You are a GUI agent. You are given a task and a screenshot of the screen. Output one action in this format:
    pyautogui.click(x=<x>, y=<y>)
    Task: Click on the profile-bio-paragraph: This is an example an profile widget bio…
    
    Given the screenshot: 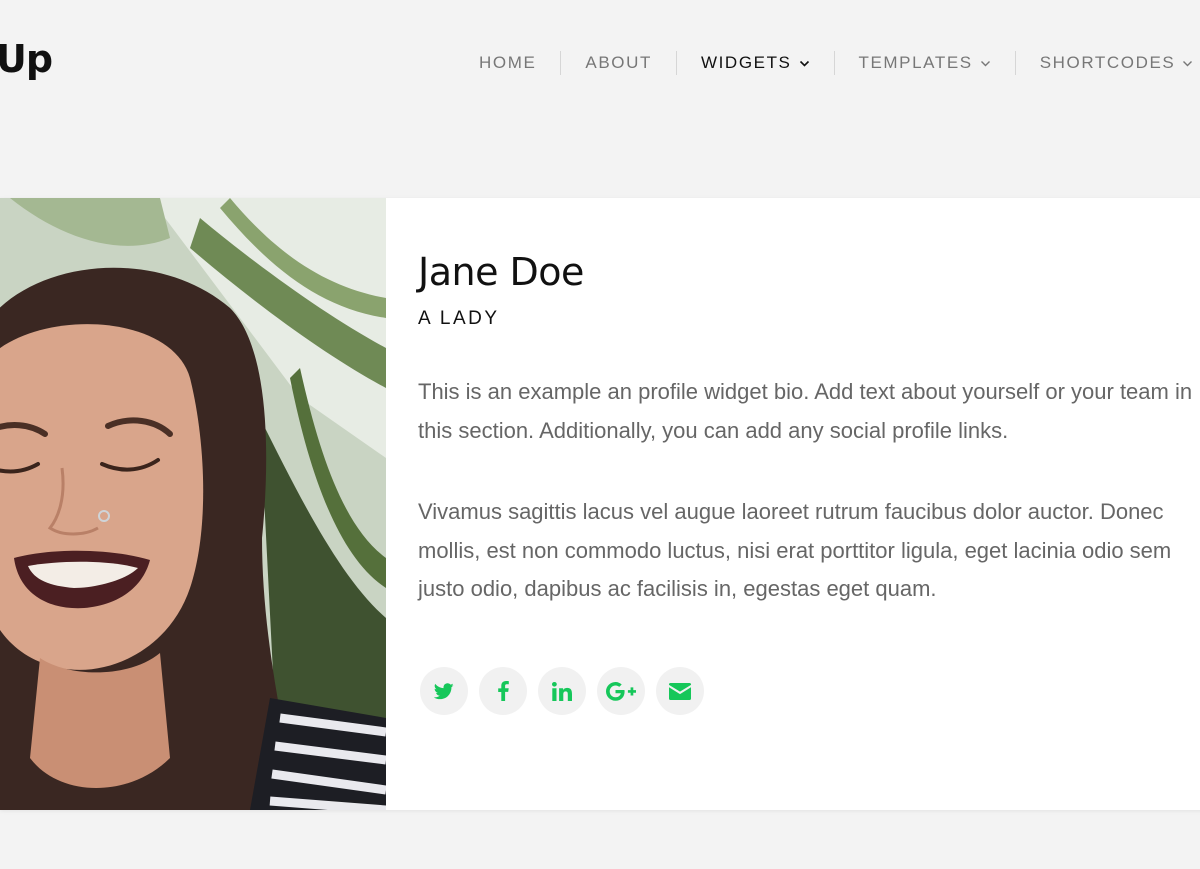 What is the action you would take?
    pyautogui.click(x=809, y=411)
    